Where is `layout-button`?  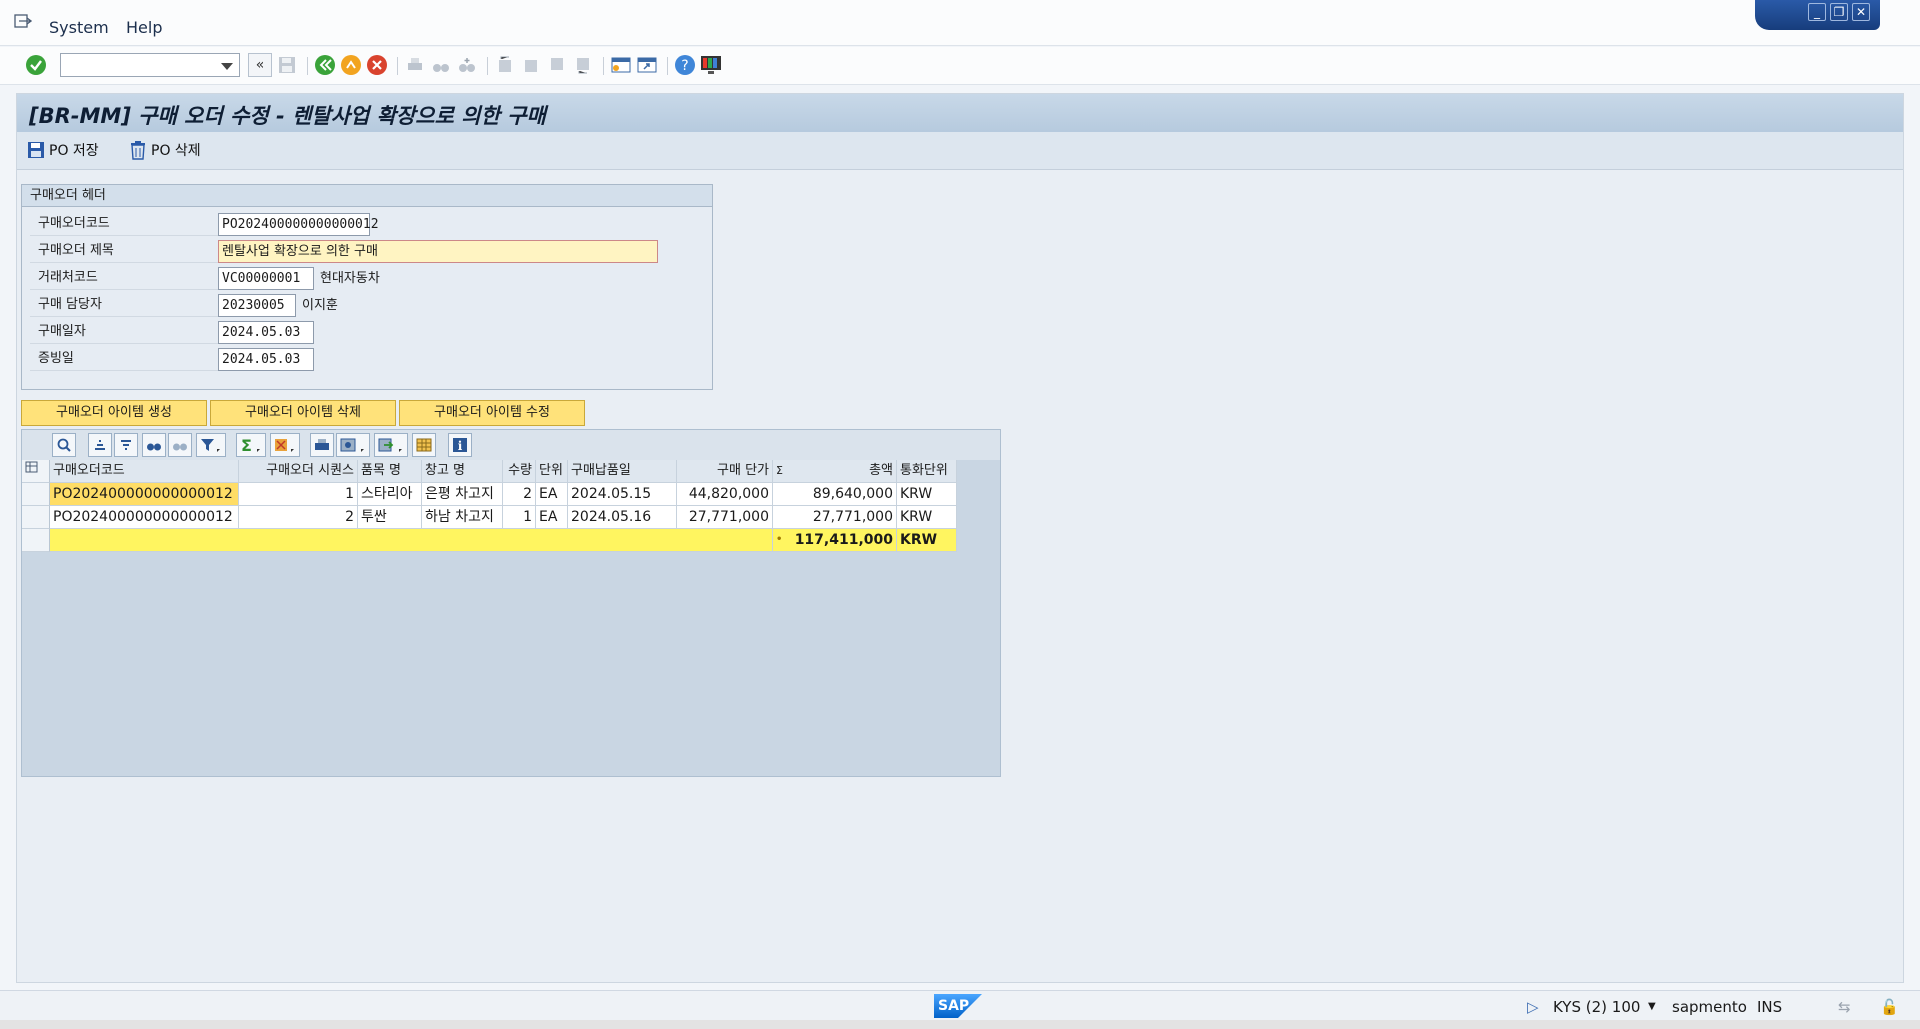
layout-button is located at coordinates (424, 445).